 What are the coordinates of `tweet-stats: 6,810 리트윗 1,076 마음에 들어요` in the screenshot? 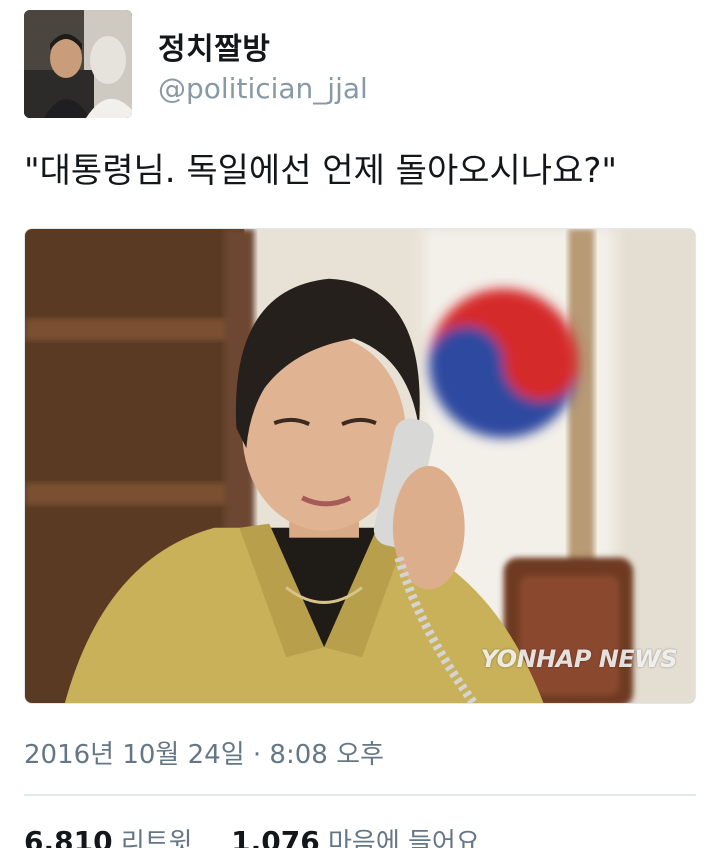 It's located at (252, 835).